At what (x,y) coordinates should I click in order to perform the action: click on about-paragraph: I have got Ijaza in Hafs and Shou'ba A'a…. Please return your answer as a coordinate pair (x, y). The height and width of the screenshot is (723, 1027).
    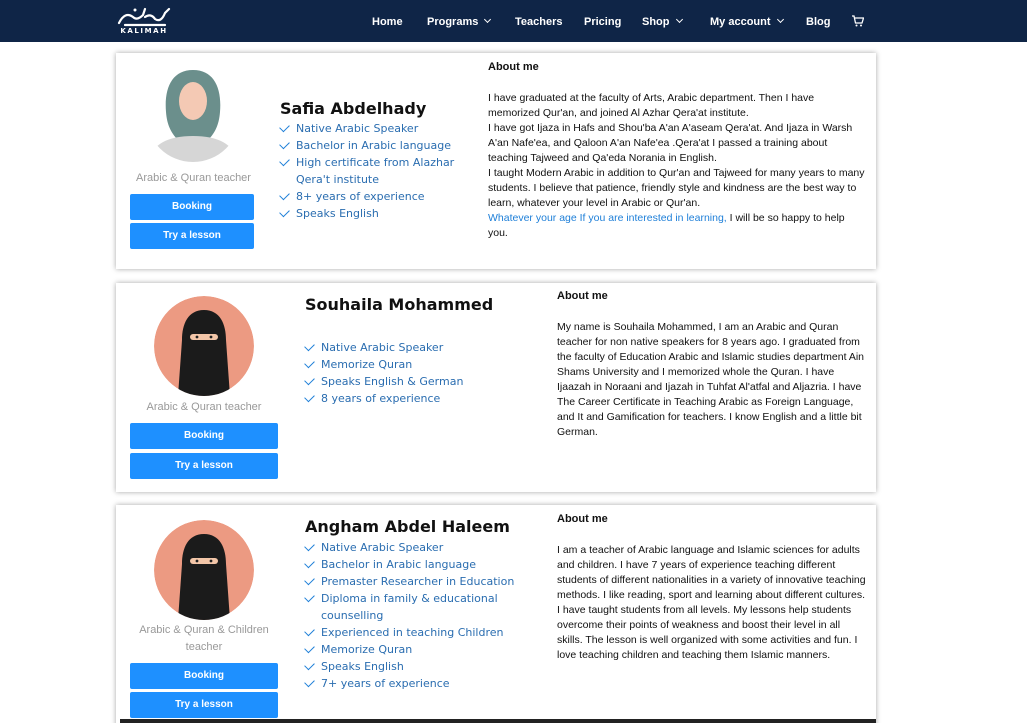
    Looking at the image, I should click on (670, 143).